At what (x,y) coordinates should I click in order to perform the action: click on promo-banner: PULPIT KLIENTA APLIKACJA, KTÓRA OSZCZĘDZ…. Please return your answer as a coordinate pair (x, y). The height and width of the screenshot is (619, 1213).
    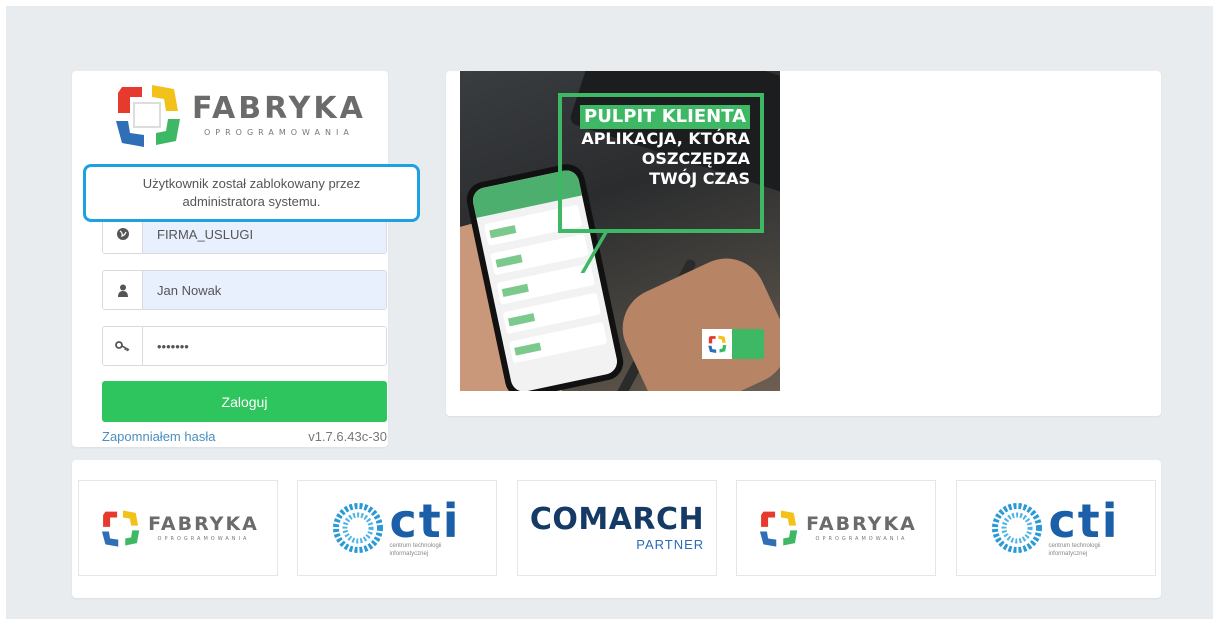
    Looking at the image, I should click on (620, 231).